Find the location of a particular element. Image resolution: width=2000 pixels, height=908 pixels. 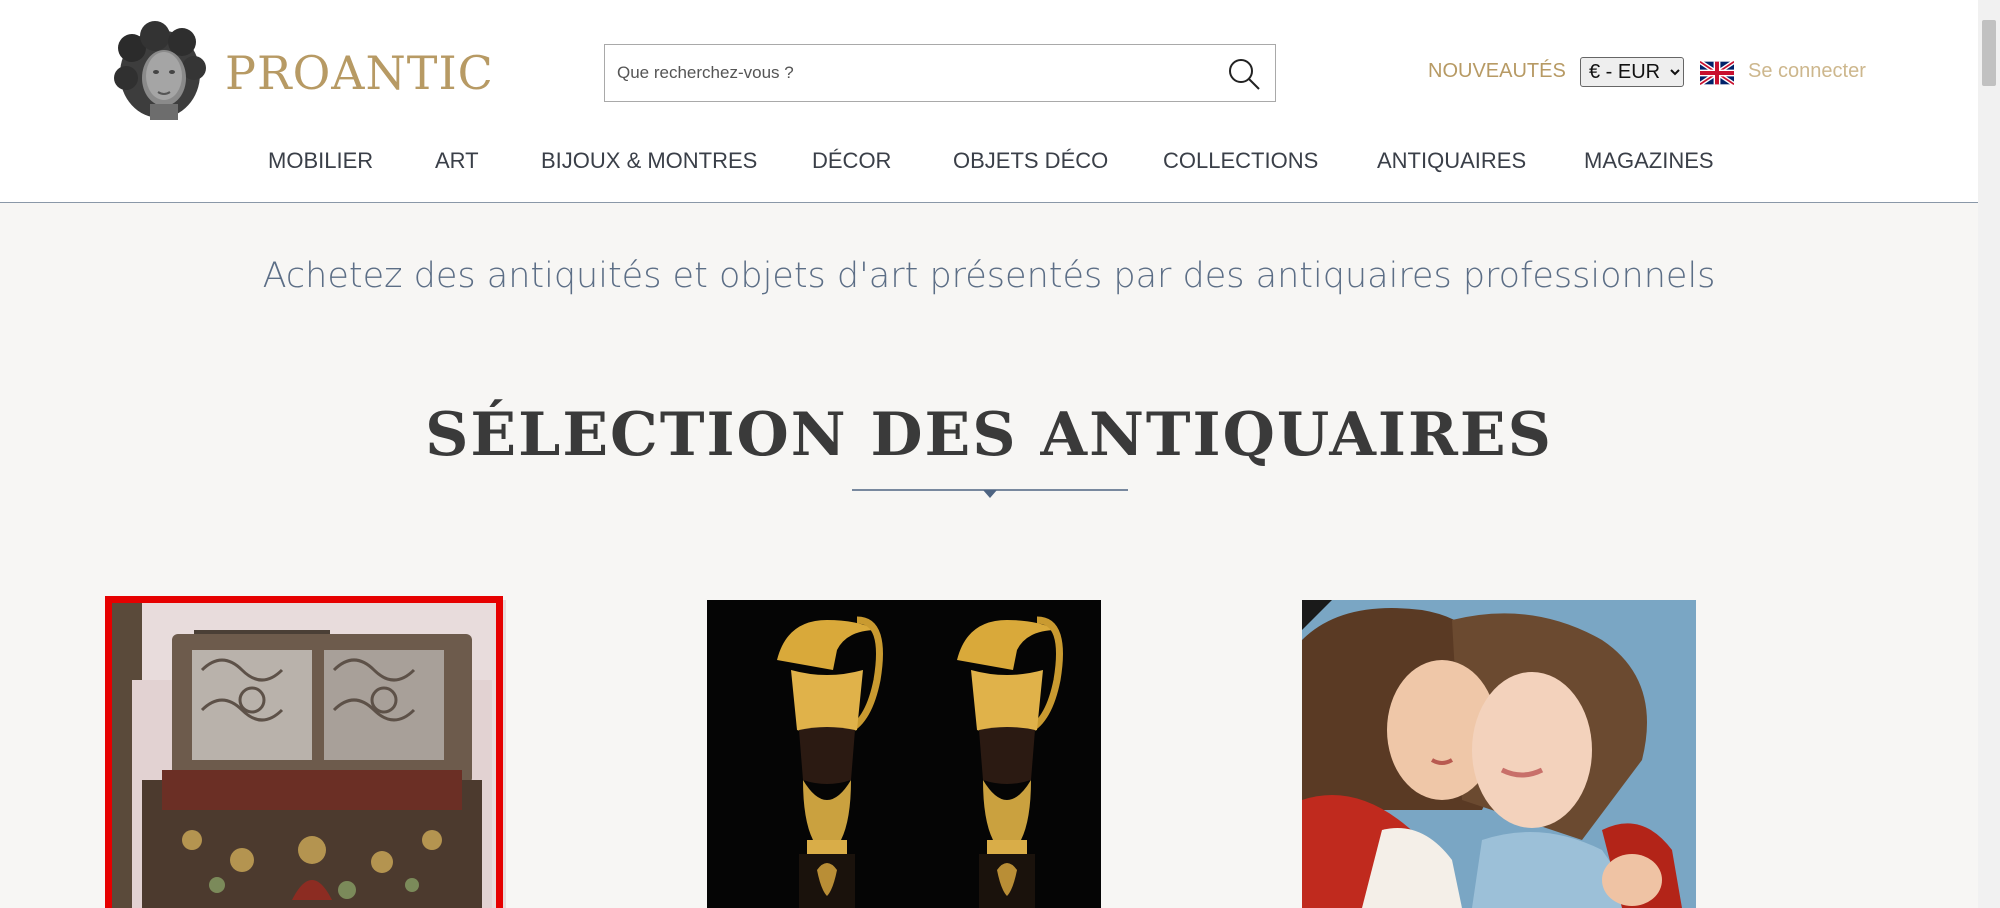

section-title: SÉLECTION DES ANTIQUAIRES is located at coordinates (989, 435).